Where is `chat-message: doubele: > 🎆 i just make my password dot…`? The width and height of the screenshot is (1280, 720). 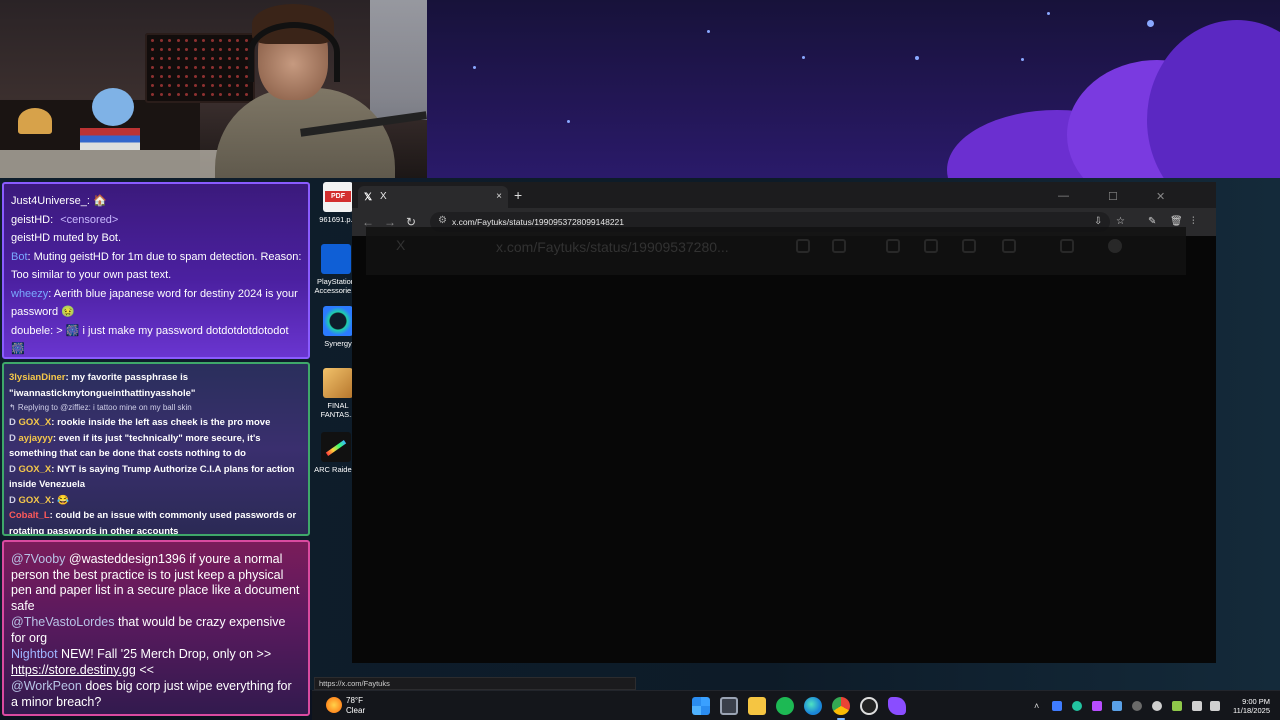
chat-message: doubele: > 🎆 i just make my password dot… is located at coordinates (156, 340).